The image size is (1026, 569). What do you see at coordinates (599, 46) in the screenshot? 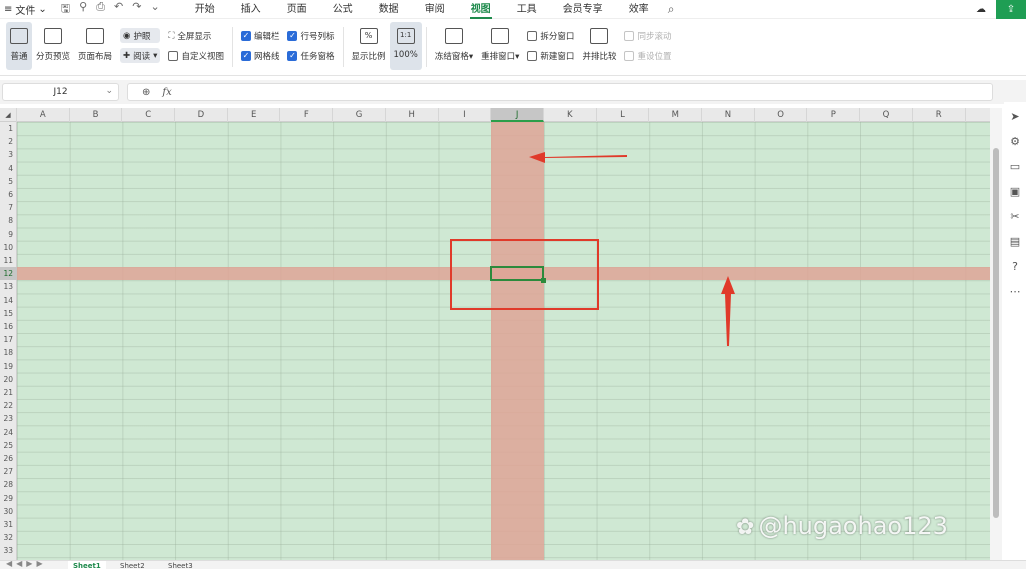
I see `side-by-side-button: 并排比较` at bounding box center [599, 46].